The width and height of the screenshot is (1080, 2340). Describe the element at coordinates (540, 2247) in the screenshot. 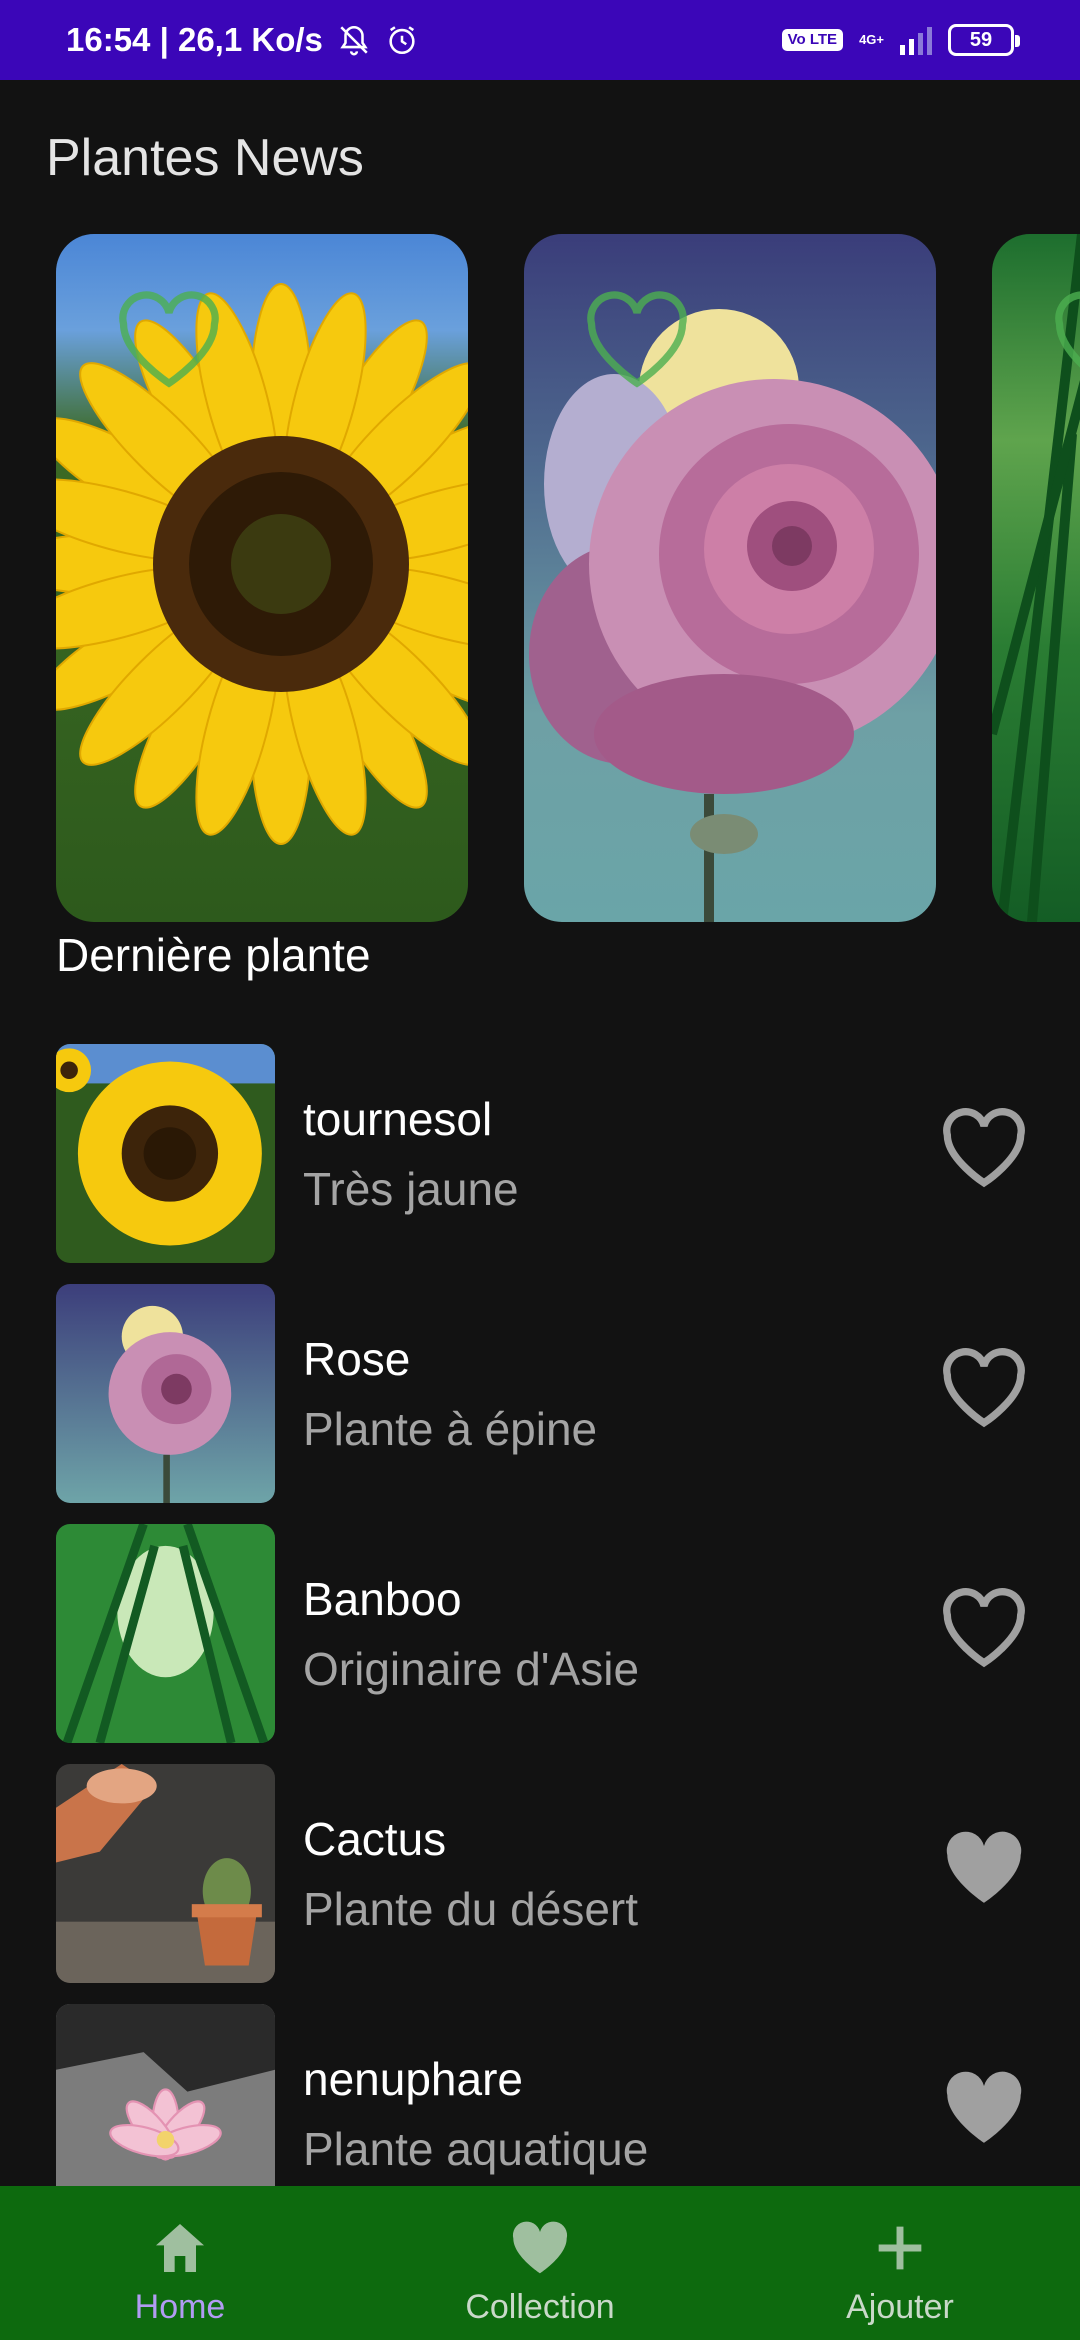

I see `heart-icon` at that location.